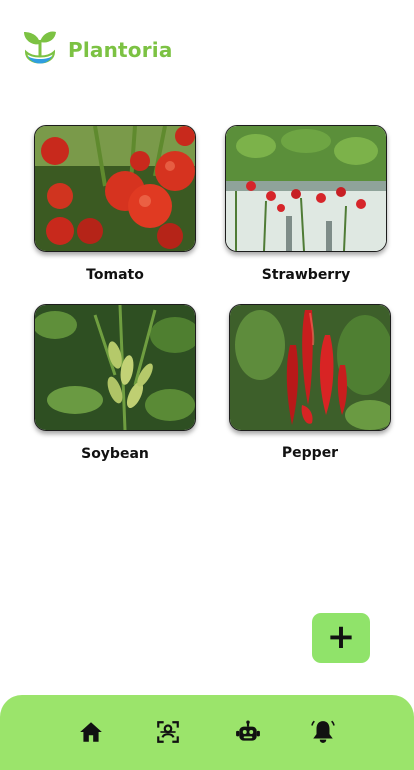  Describe the element at coordinates (207, 732) in the screenshot. I see `bottom-nav` at that location.